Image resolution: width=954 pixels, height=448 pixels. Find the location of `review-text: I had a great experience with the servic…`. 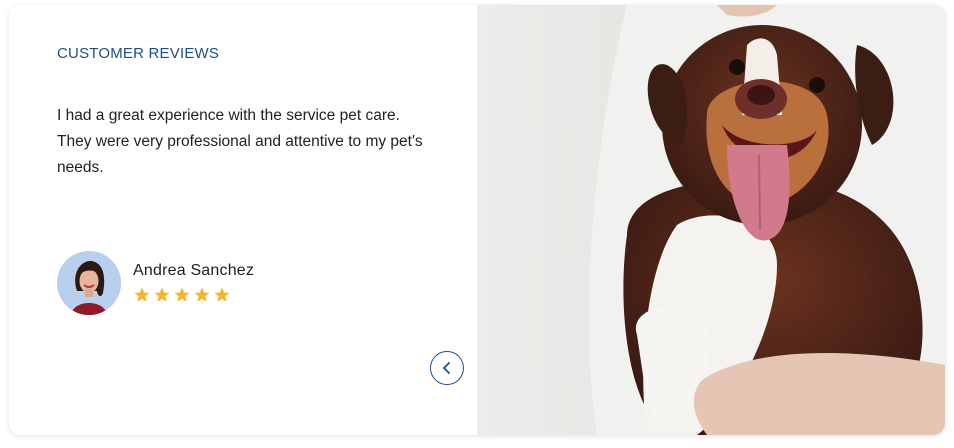

review-text: I had a great experience with the servic… is located at coordinates (240, 141).